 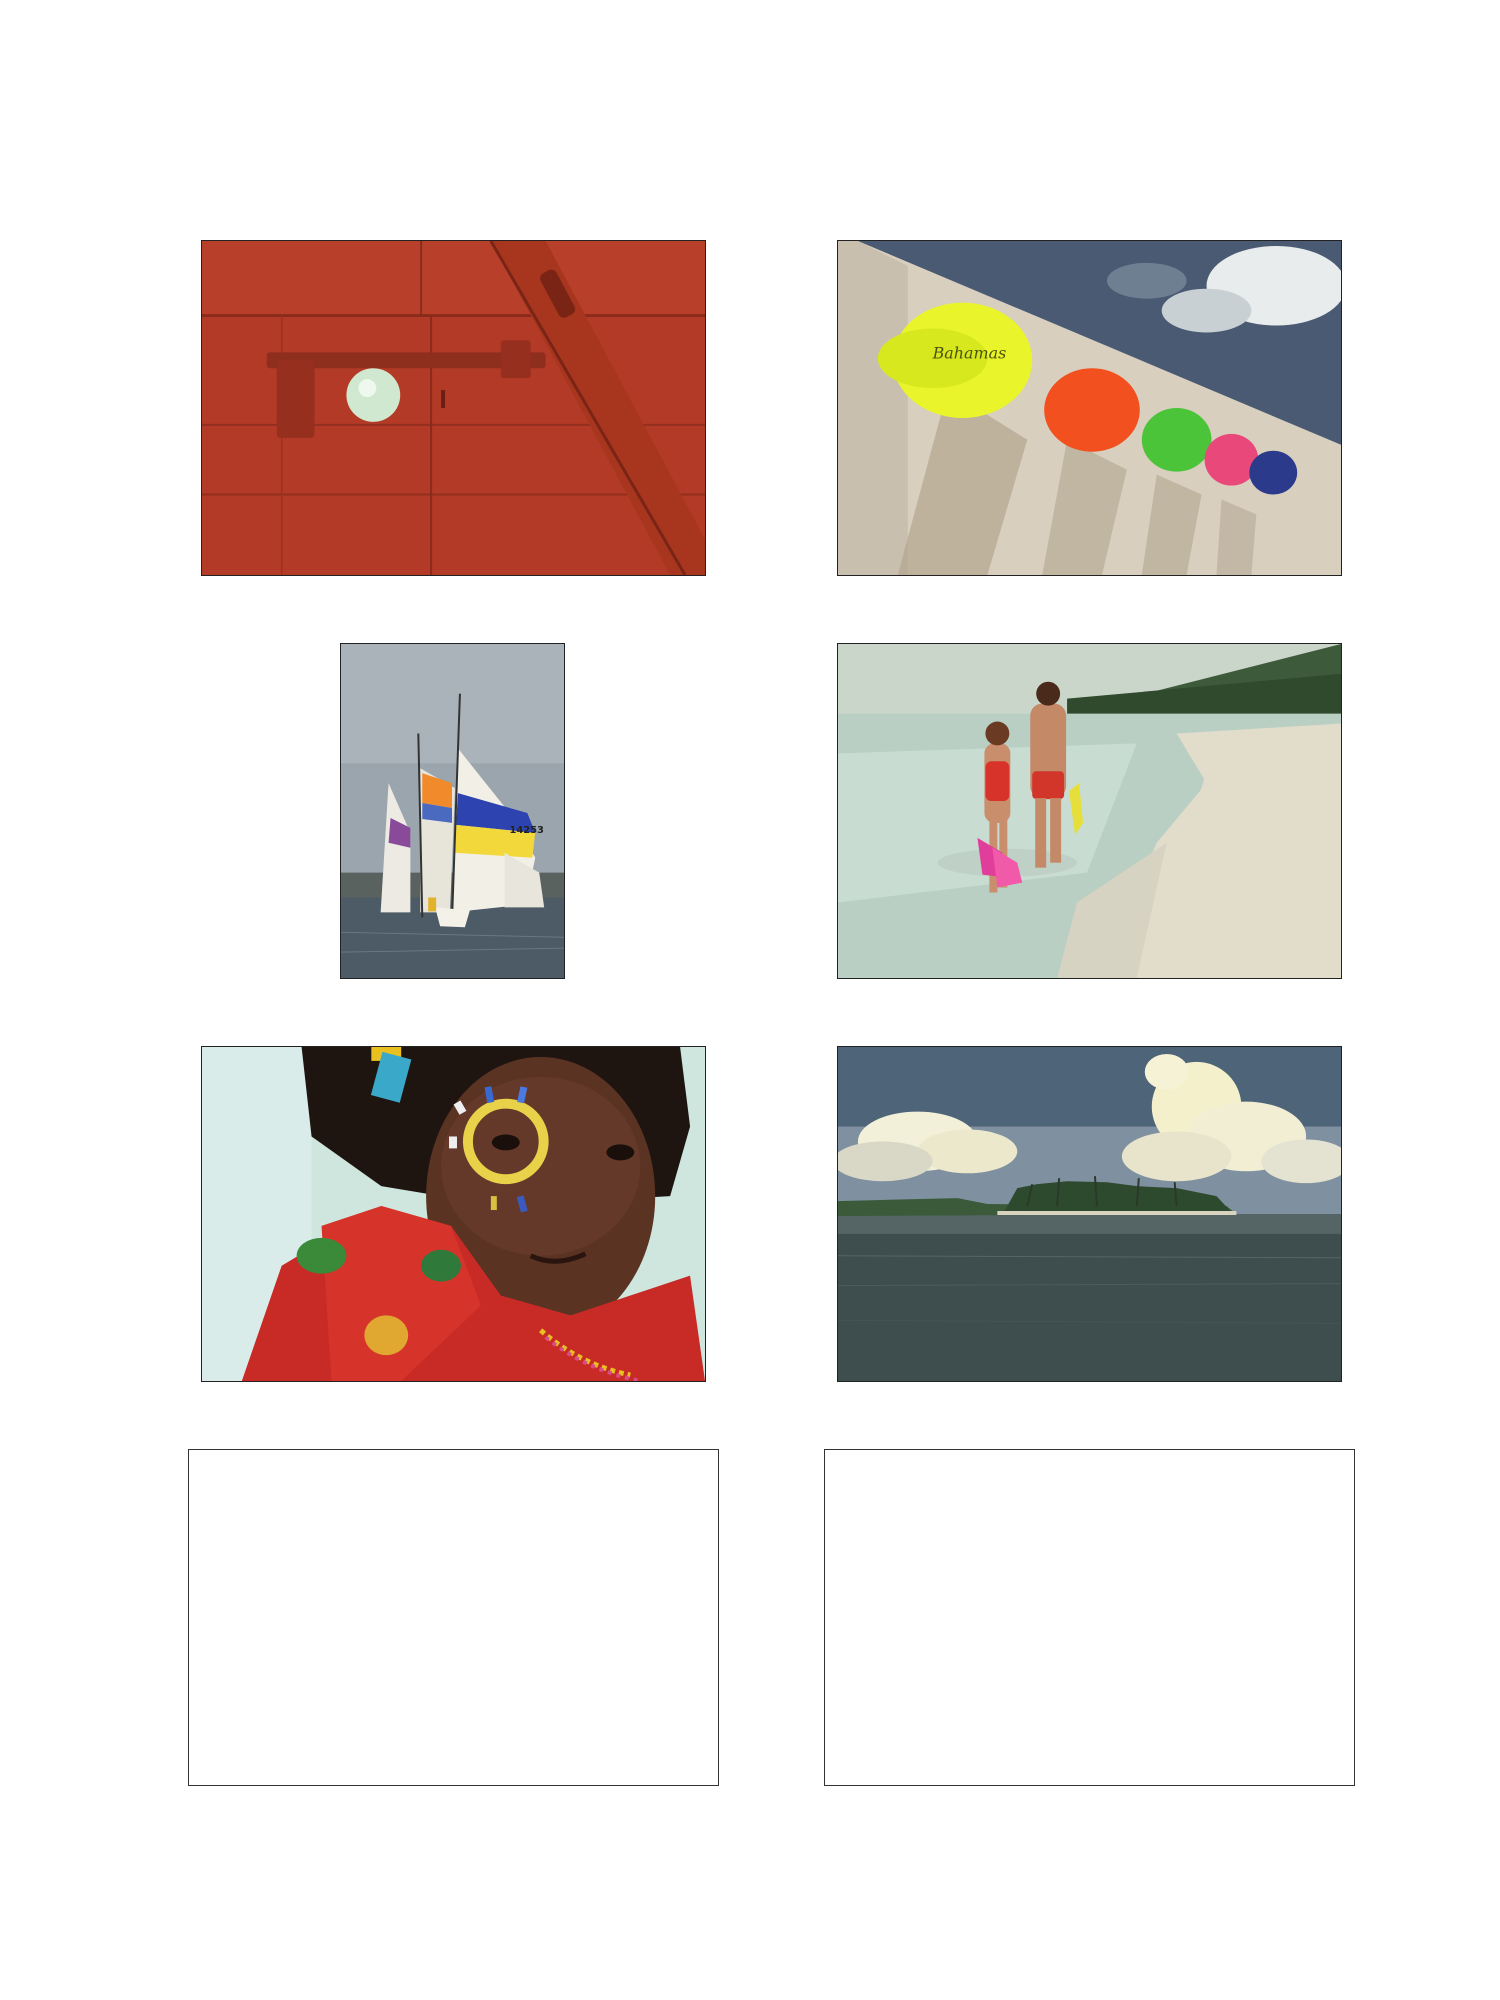 I want to click on girl-portrait-image, so click(x=453, y=1214).